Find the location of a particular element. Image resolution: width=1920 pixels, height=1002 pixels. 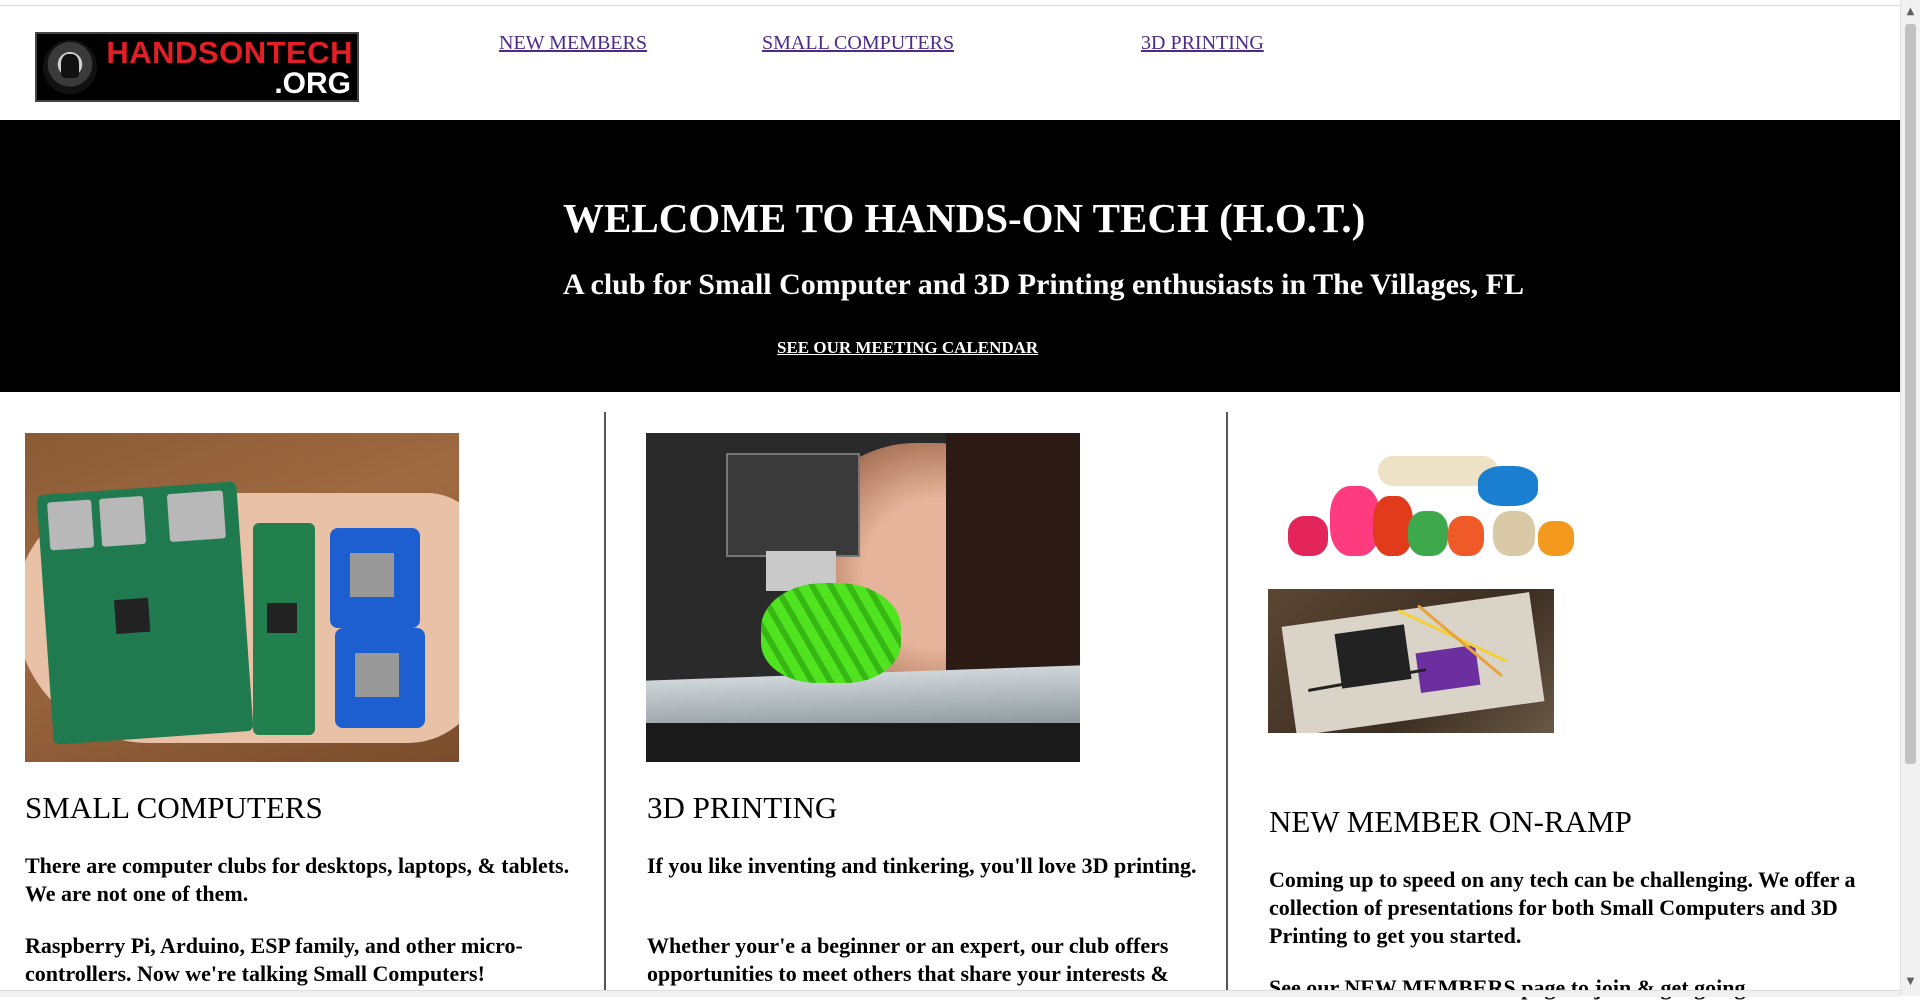

microcontroller-board-image is located at coordinates (1411, 661).